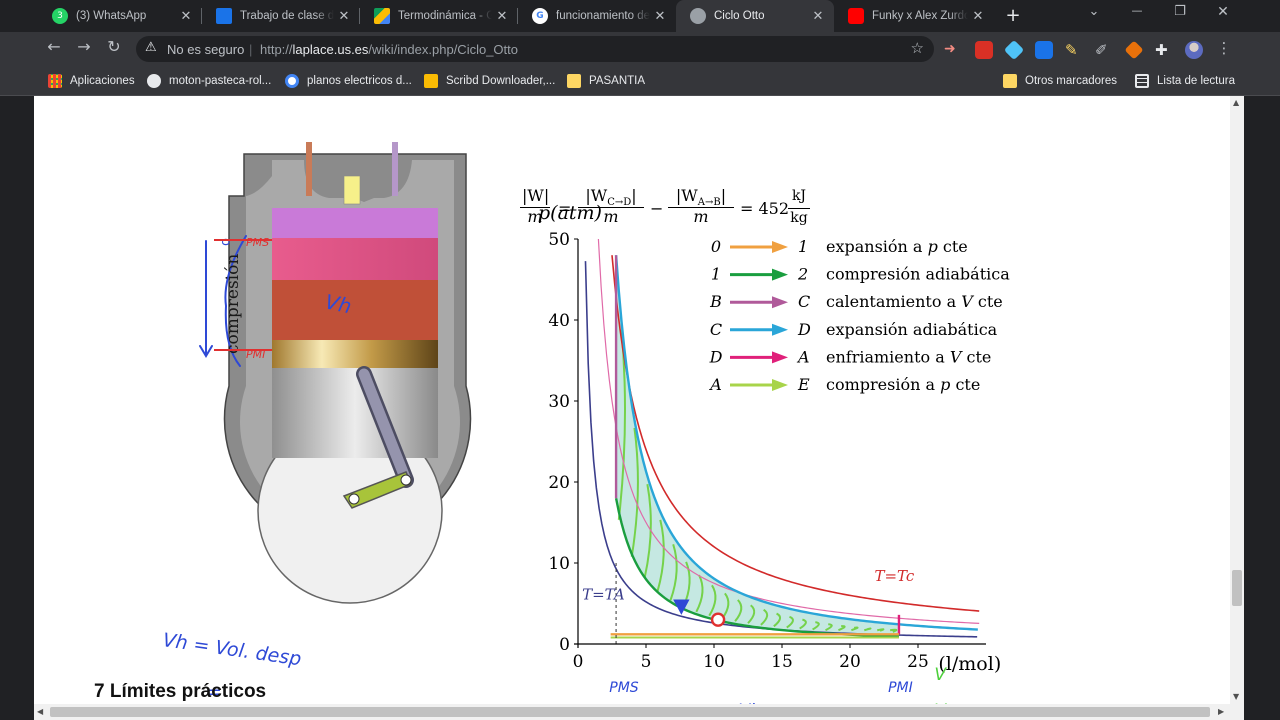  Describe the element at coordinates (1010, 81) in the screenshot. I see `folder-icon` at that location.